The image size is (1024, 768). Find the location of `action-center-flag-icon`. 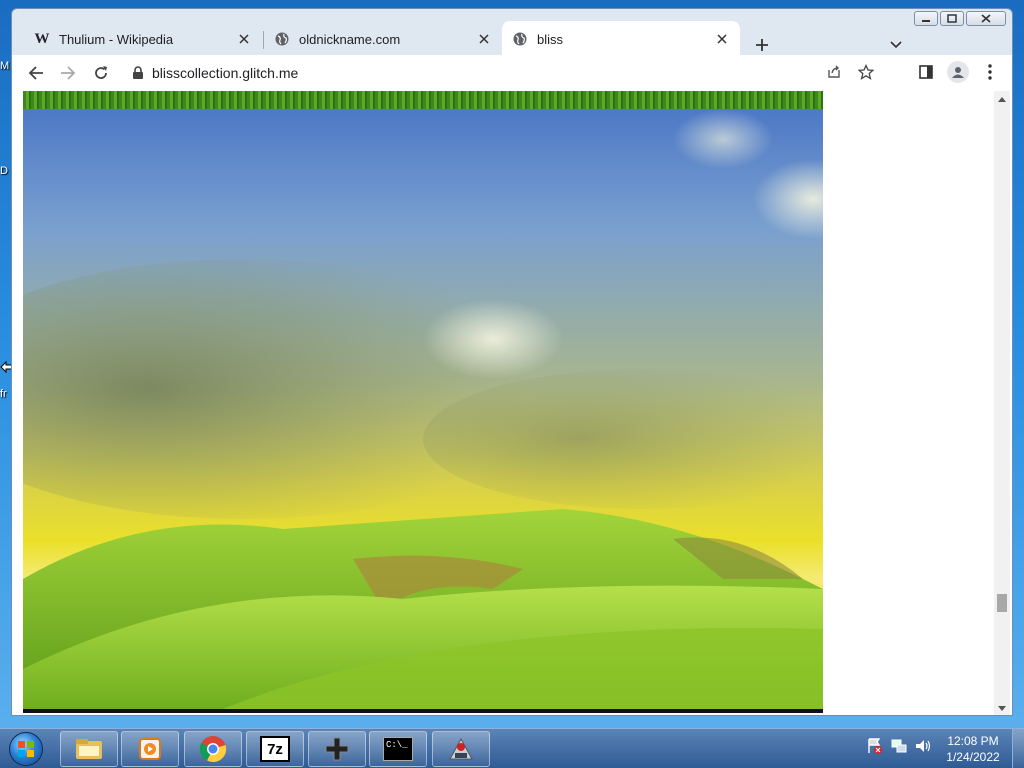

action-center-flag-icon is located at coordinates (875, 746).